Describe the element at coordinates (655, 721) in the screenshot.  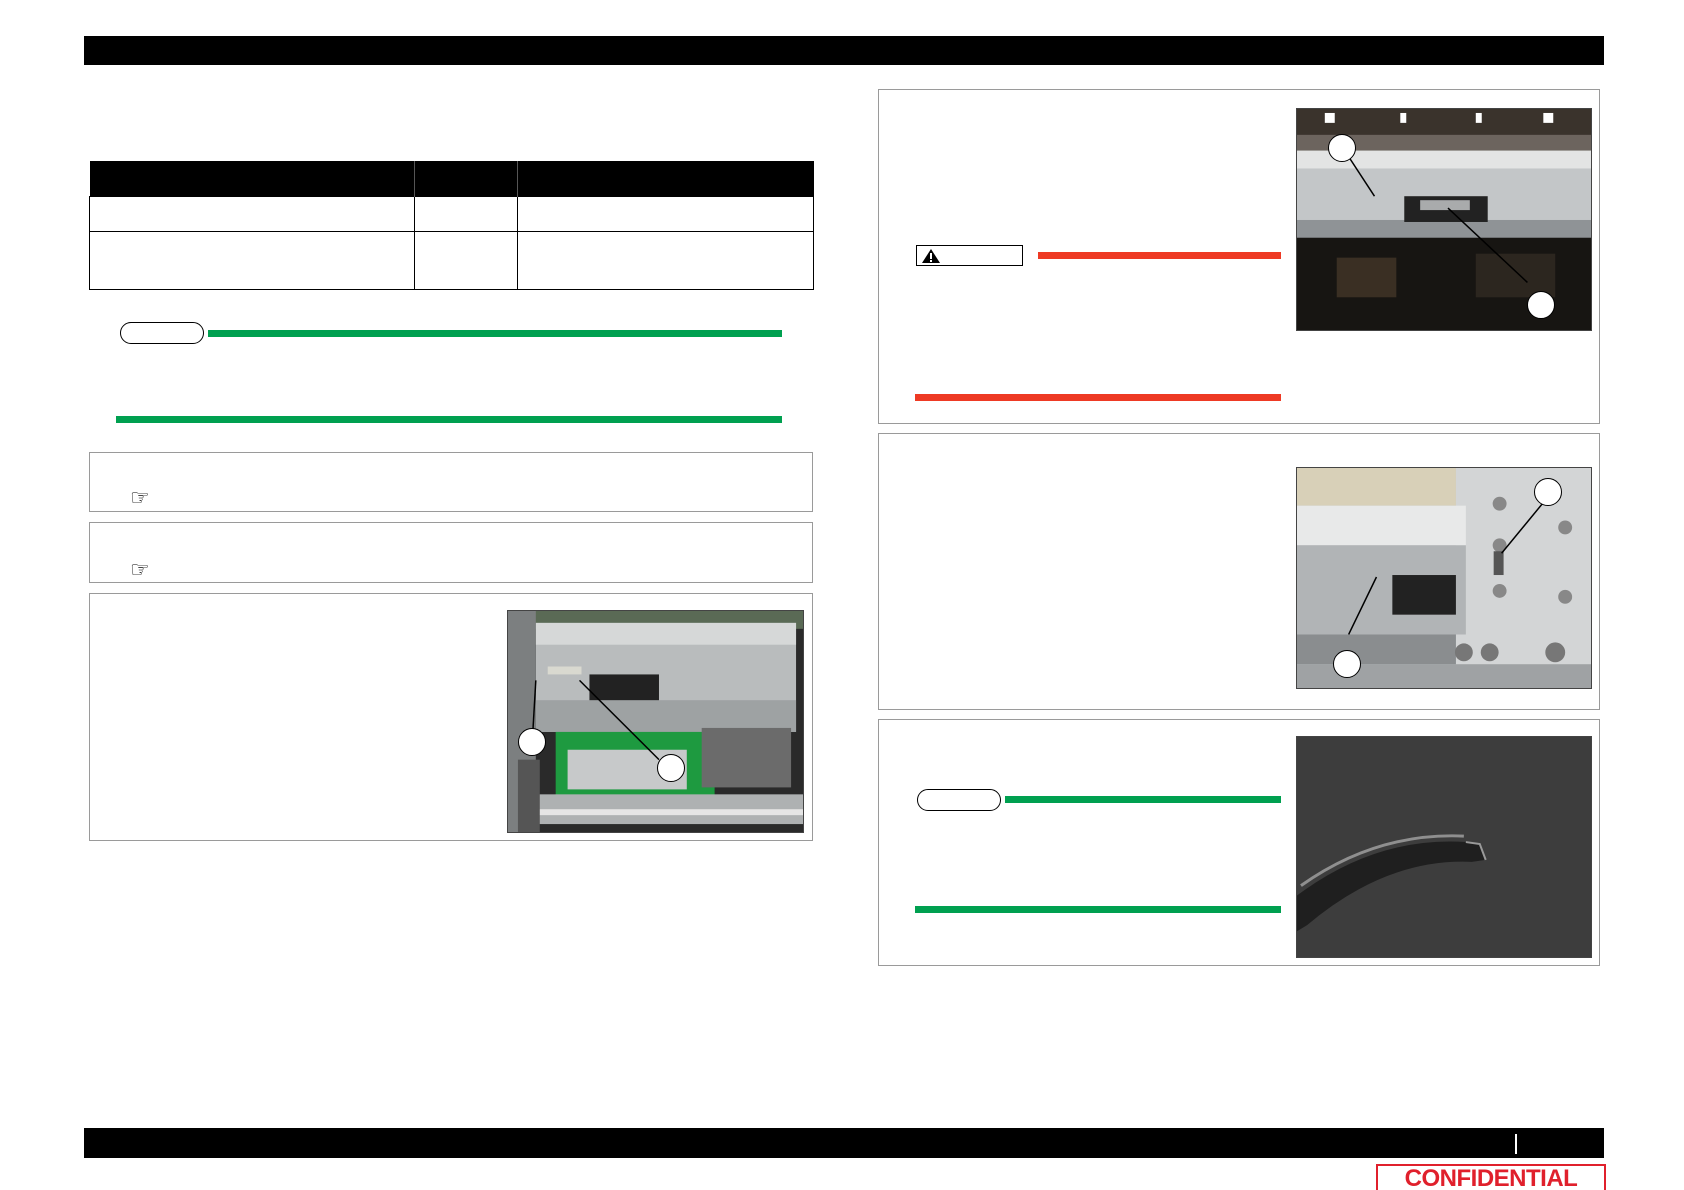
I see `rail-spring-photo` at that location.